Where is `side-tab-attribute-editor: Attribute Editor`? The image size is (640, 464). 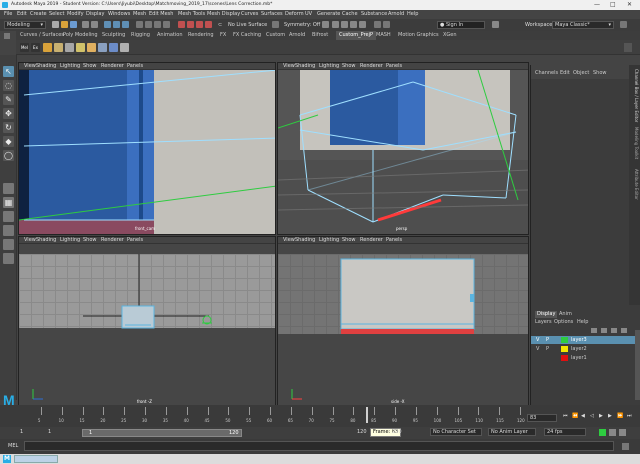
side-tab-attribute-editor: Attribute Editor is located at coordinates (636, 184).